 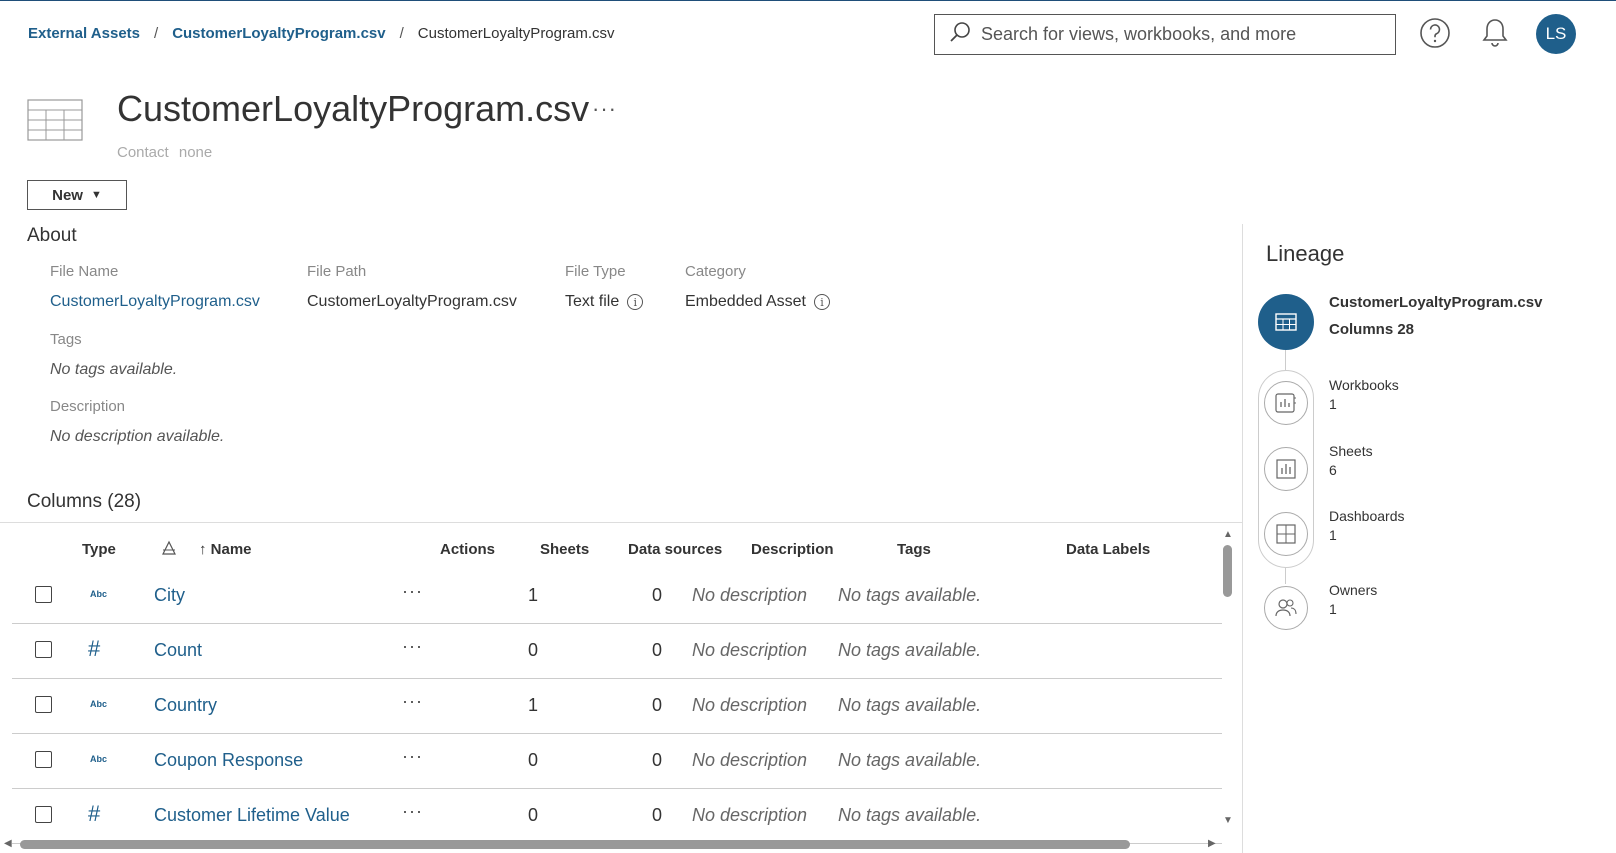 I want to click on header-tags: Tags, so click(x=914, y=549).